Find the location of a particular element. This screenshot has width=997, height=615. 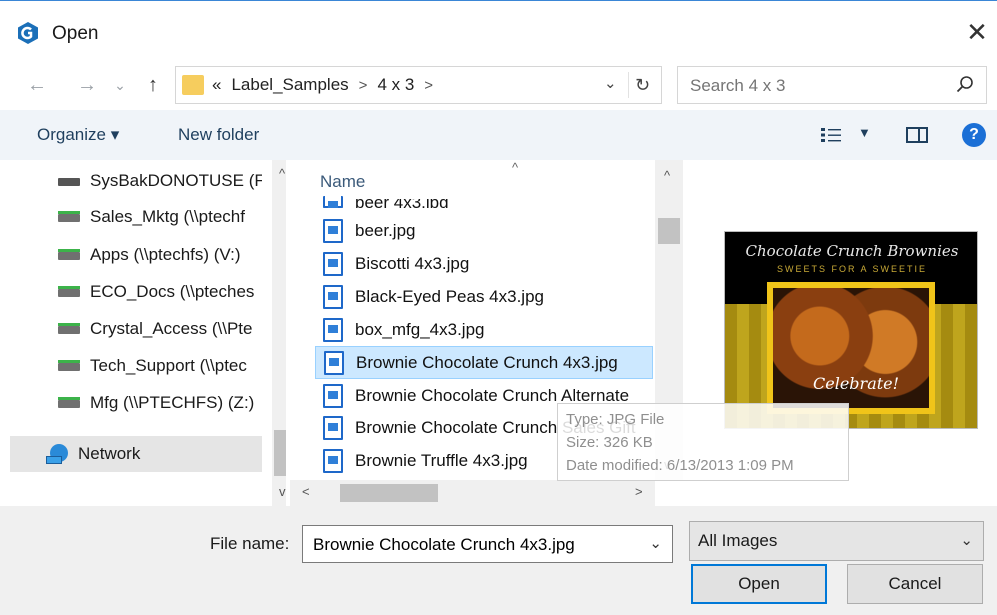

preview-tagline: Celebrate! is located at coordinates (856, 383).